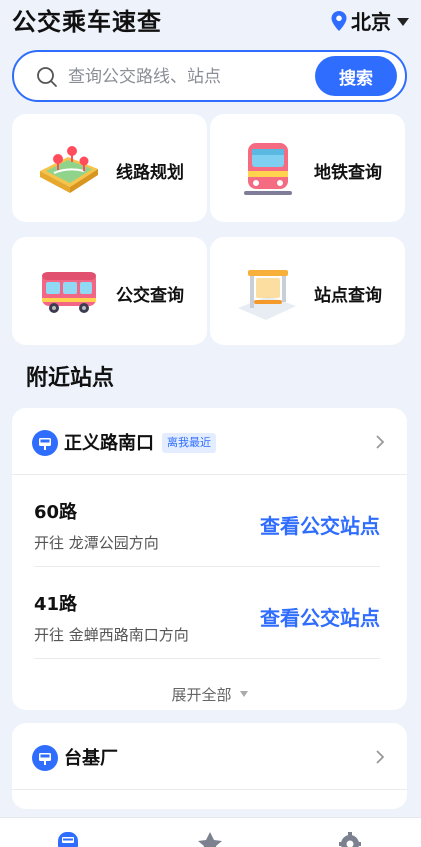 This screenshot has width=421, height=847. Describe the element at coordinates (70, 378) in the screenshot. I see `nearby-section-title: 附近站点` at that location.